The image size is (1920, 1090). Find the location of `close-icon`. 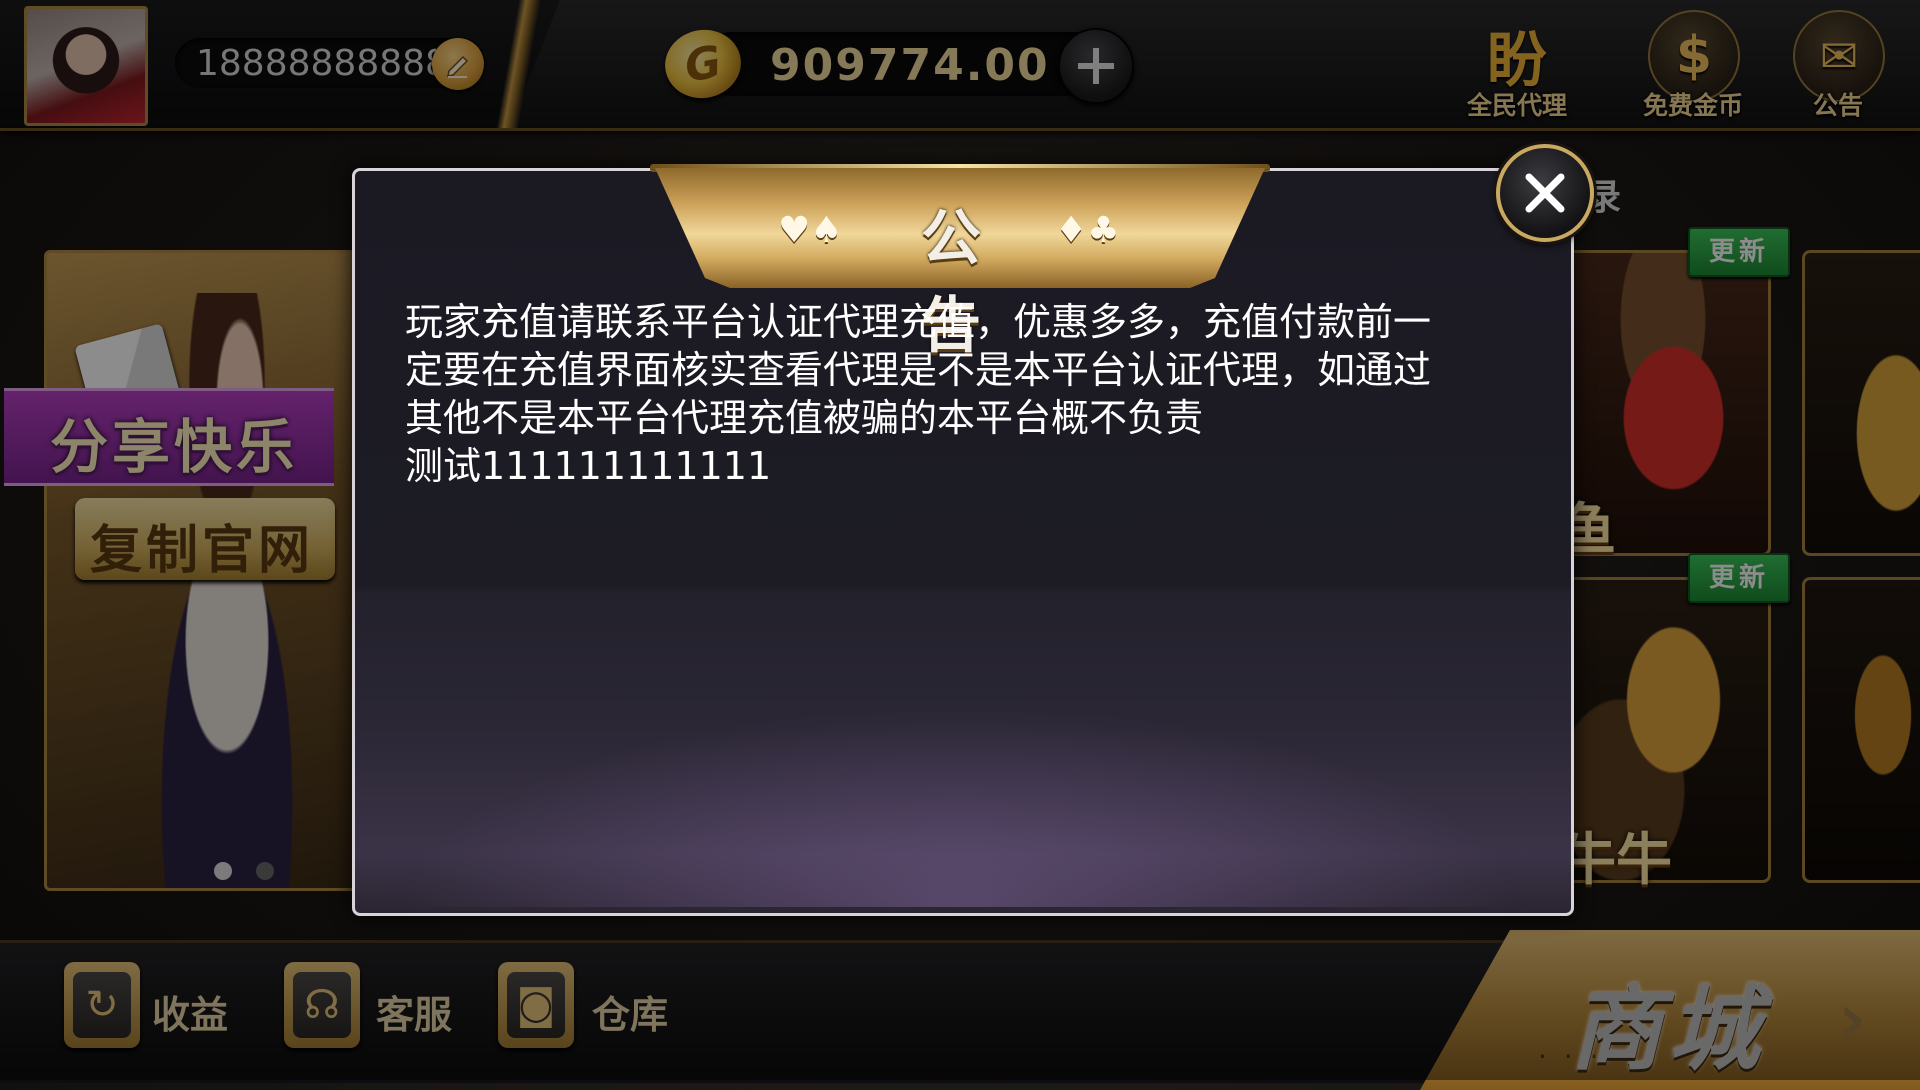

close-icon is located at coordinates (1545, 193).